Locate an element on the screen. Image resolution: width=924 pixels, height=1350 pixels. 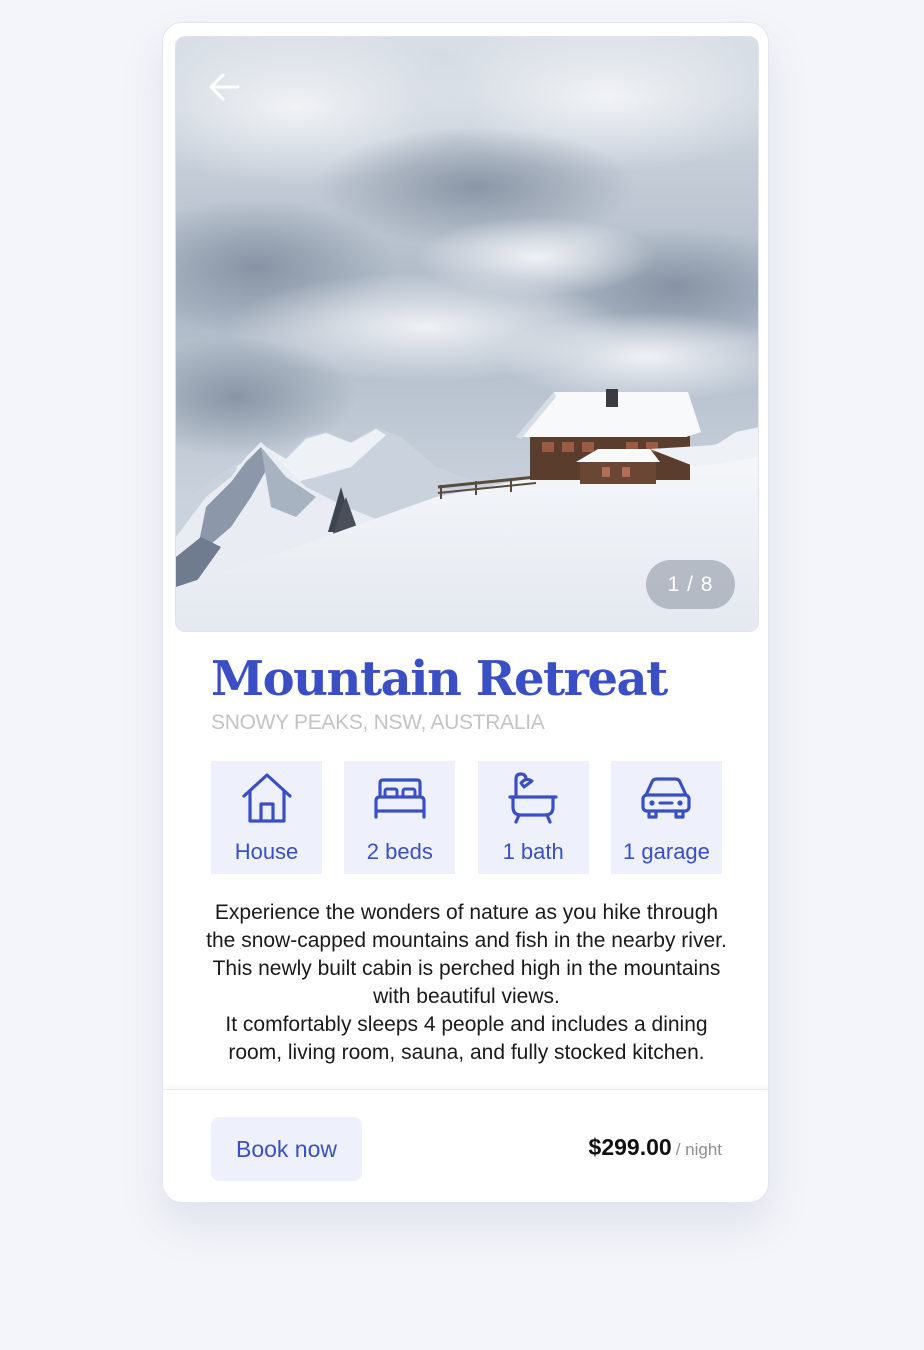
feature-house: House is located at coordinates (266, 817).